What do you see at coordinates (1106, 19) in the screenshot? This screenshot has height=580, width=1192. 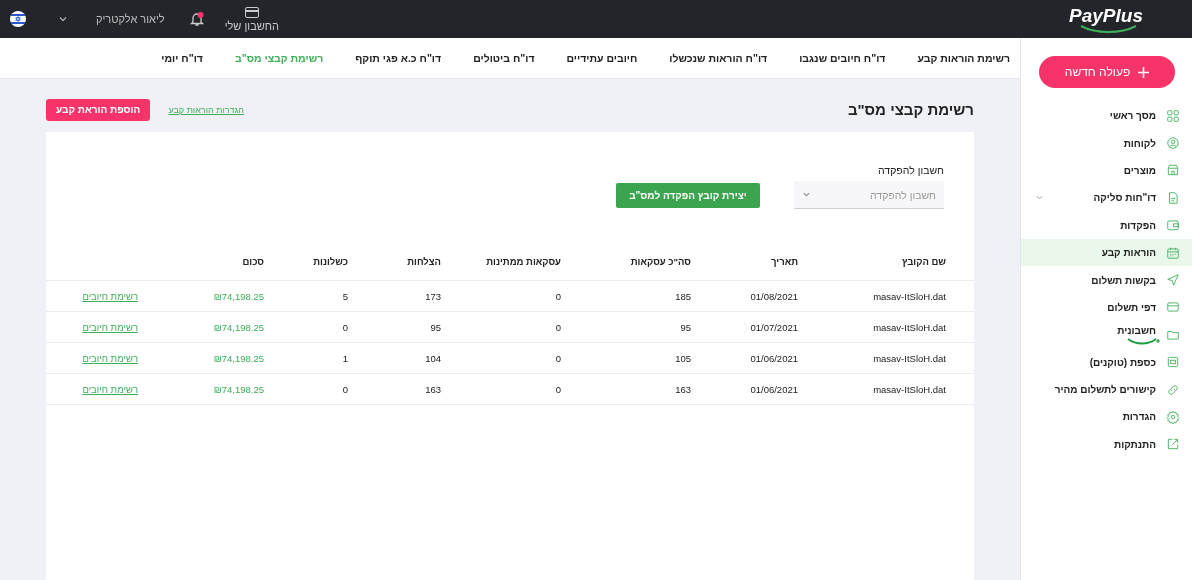 I see `payplus-logo: PayPlus` at bounding box center [1106, 19].